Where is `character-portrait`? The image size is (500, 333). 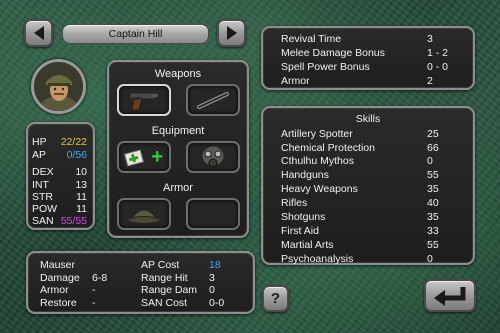 character-portrait is located at coordinates (58, 86).